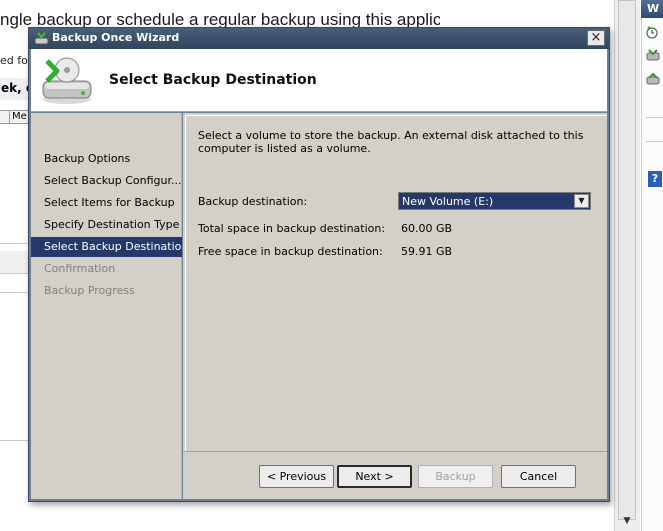  What do you see at coordinates (653, 32) in the screenshot?
I see `schedule-backup-icon` at bounding box center [653, 32].